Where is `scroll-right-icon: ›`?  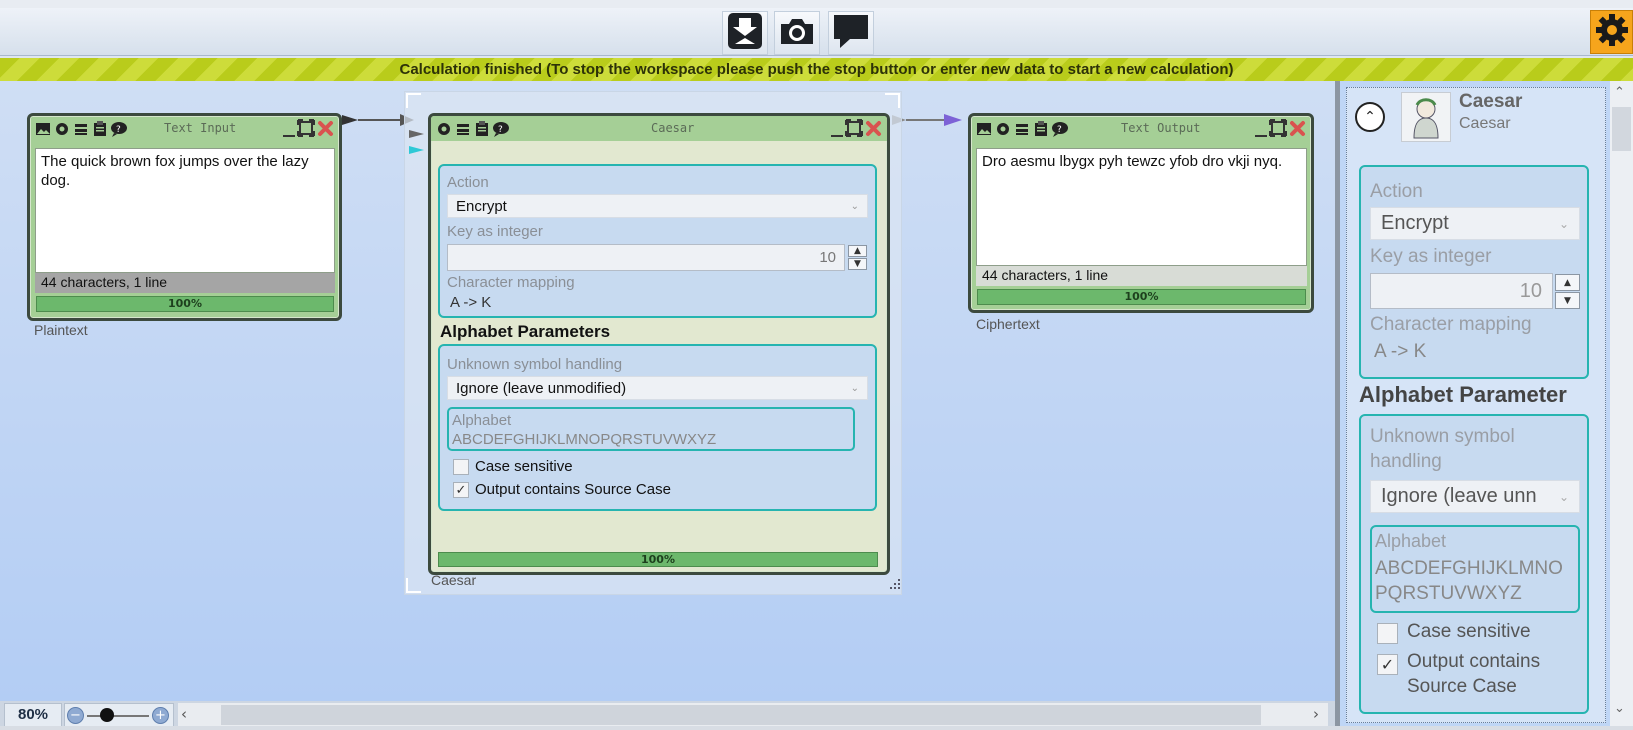 scroll-right-icon: › is located at coordinates (1316, 714).